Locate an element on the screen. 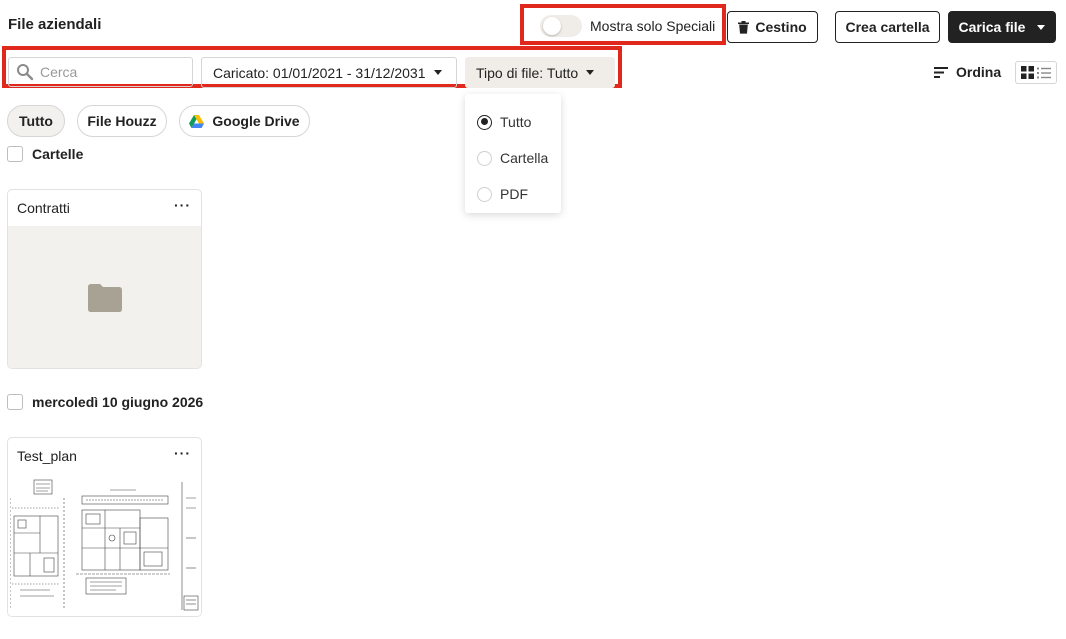 Image resolution: width=1066 pixels, height=639 pixels. trash-button-label: Cestino is located at coordinates (781, 27).